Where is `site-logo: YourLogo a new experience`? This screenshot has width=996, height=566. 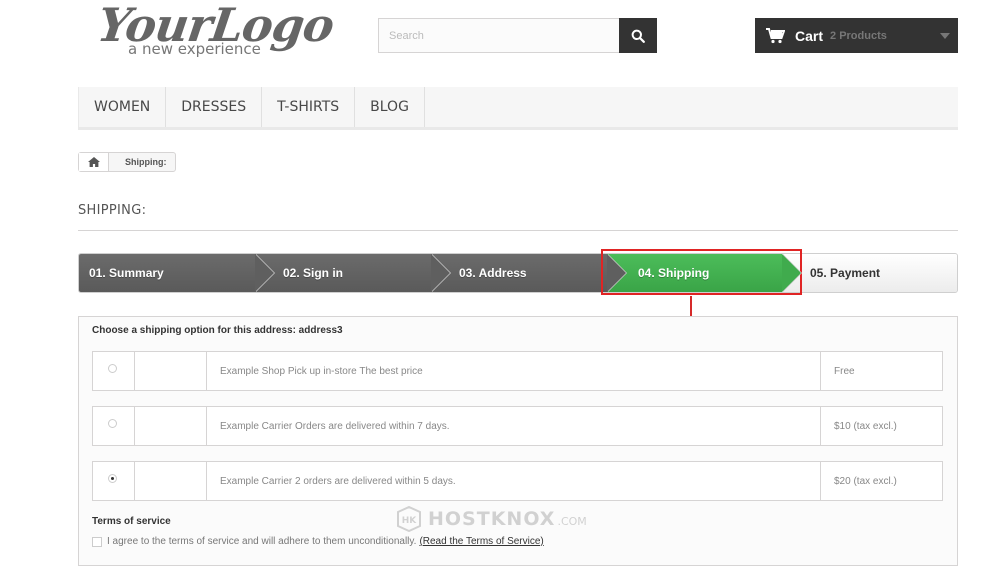 site-logo: YourLogo a new experience is located at coordinates (215, 31).